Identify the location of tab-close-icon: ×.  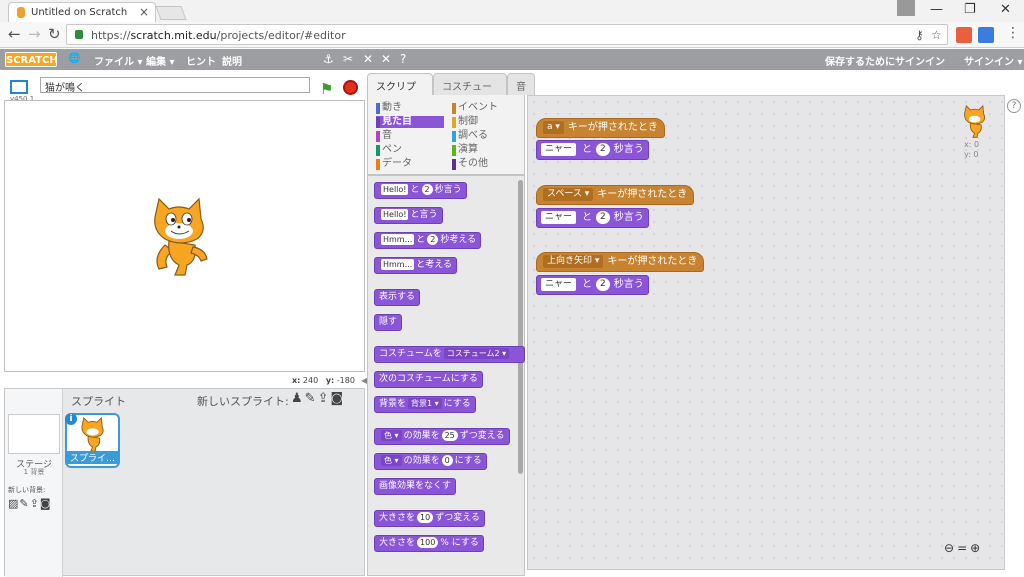
(144, 12).